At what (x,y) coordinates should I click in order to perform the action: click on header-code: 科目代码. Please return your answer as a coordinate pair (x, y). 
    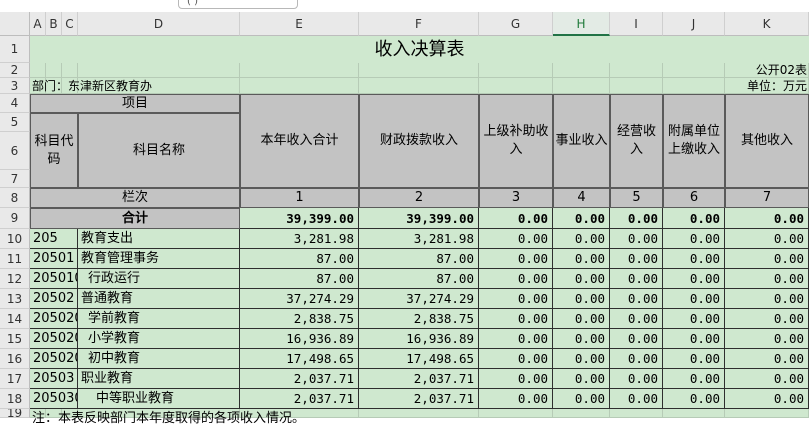
    Looking at the image, I should click on (54, 150).